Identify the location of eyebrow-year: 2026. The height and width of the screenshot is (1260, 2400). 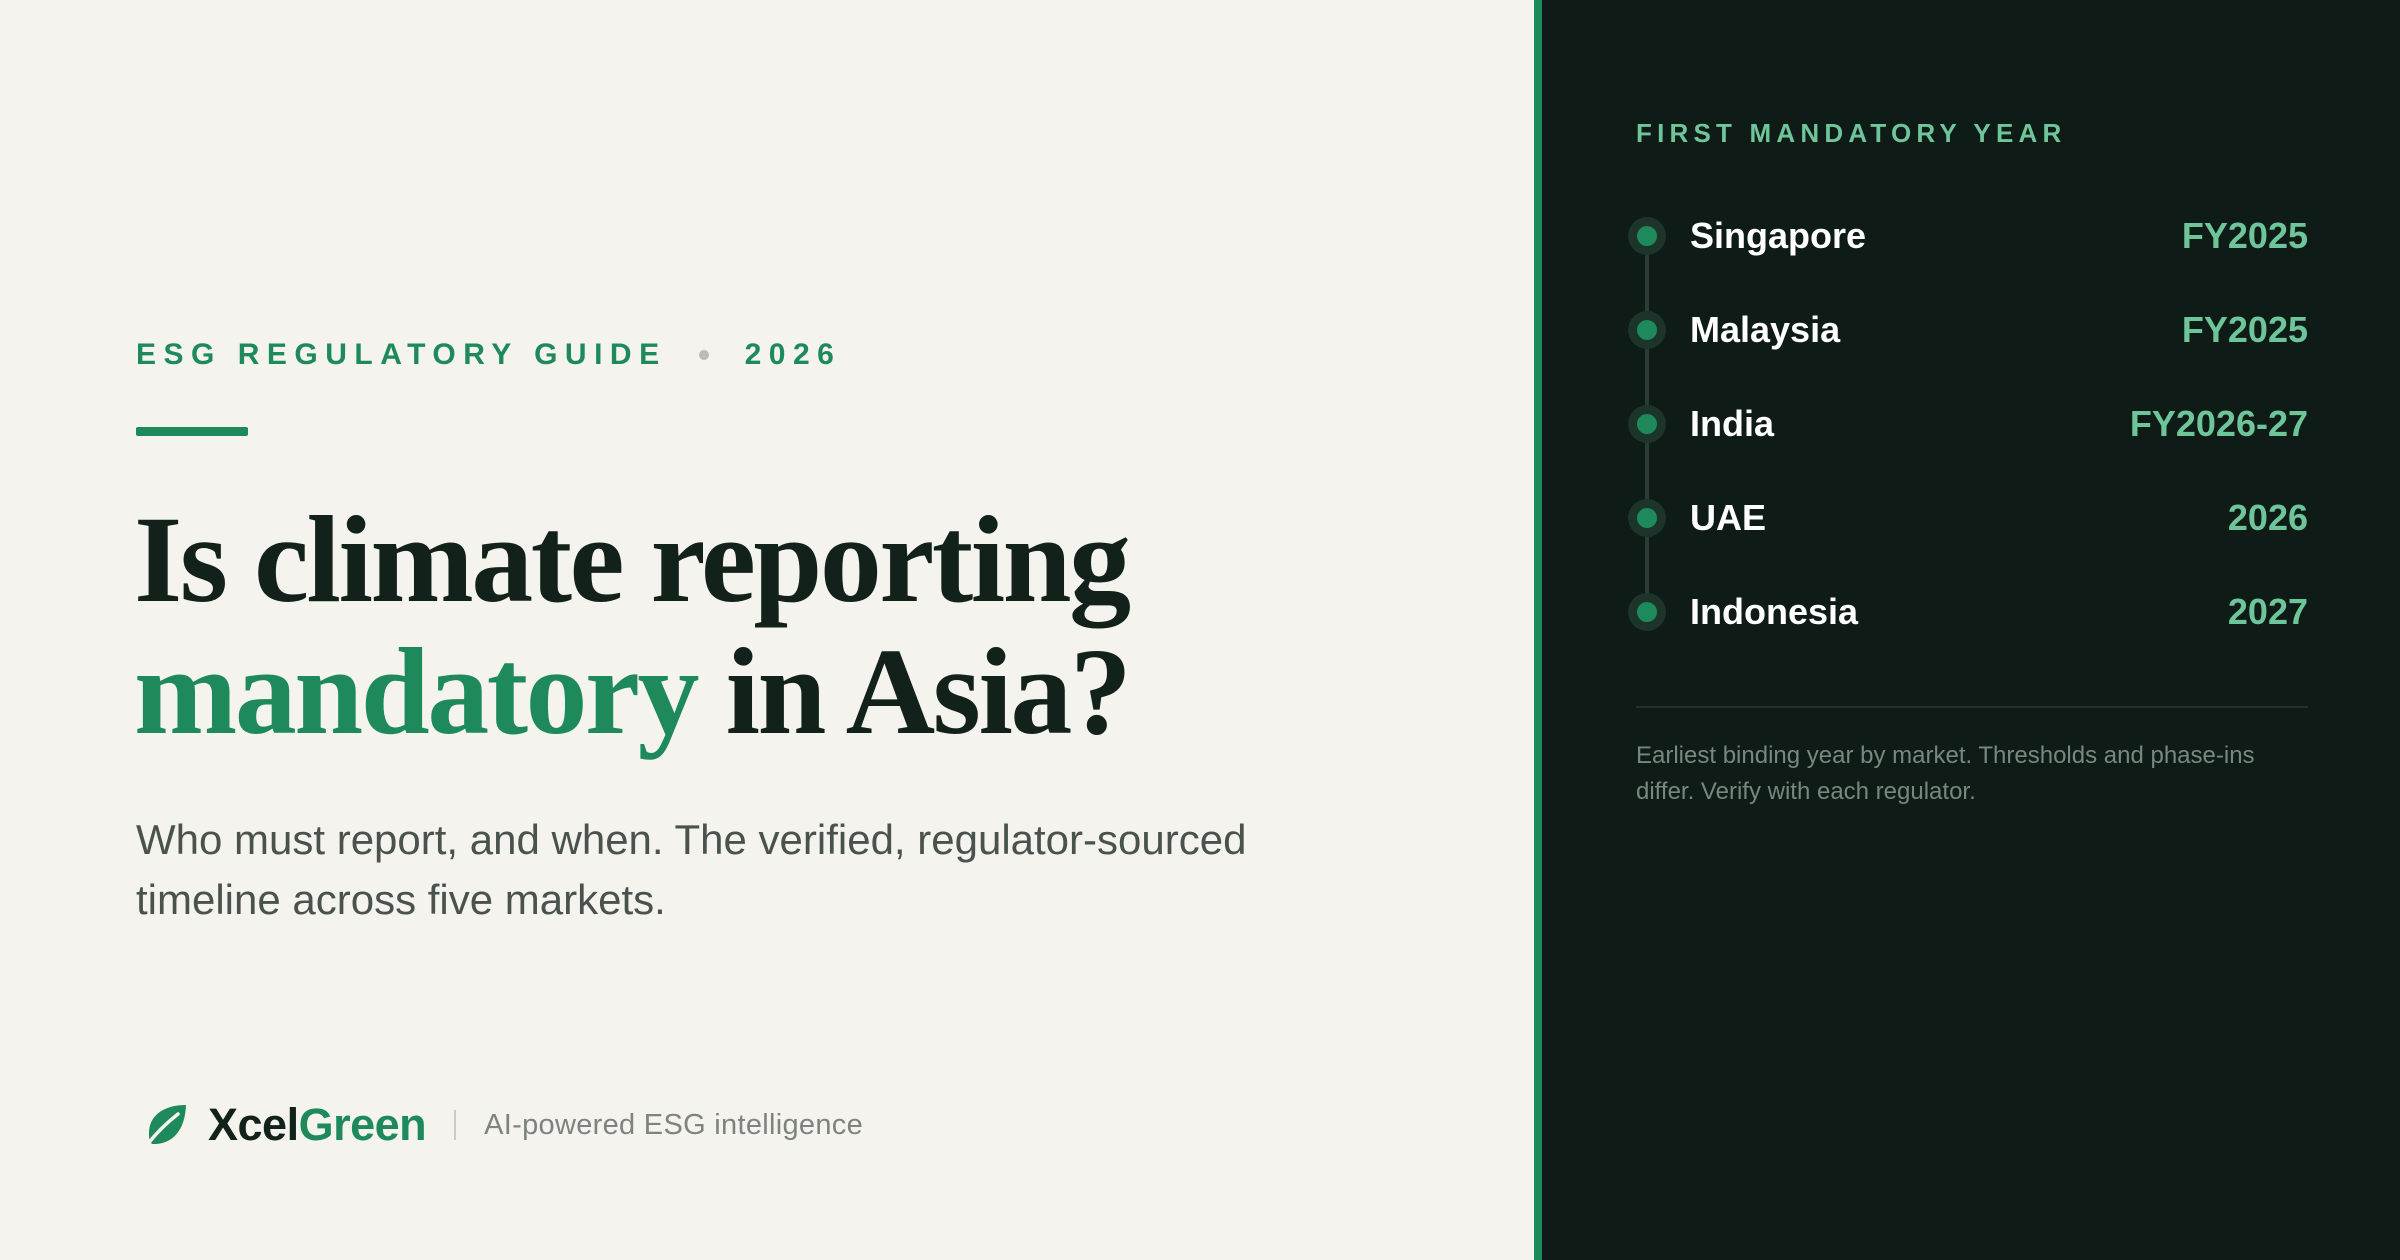
(793, 354).